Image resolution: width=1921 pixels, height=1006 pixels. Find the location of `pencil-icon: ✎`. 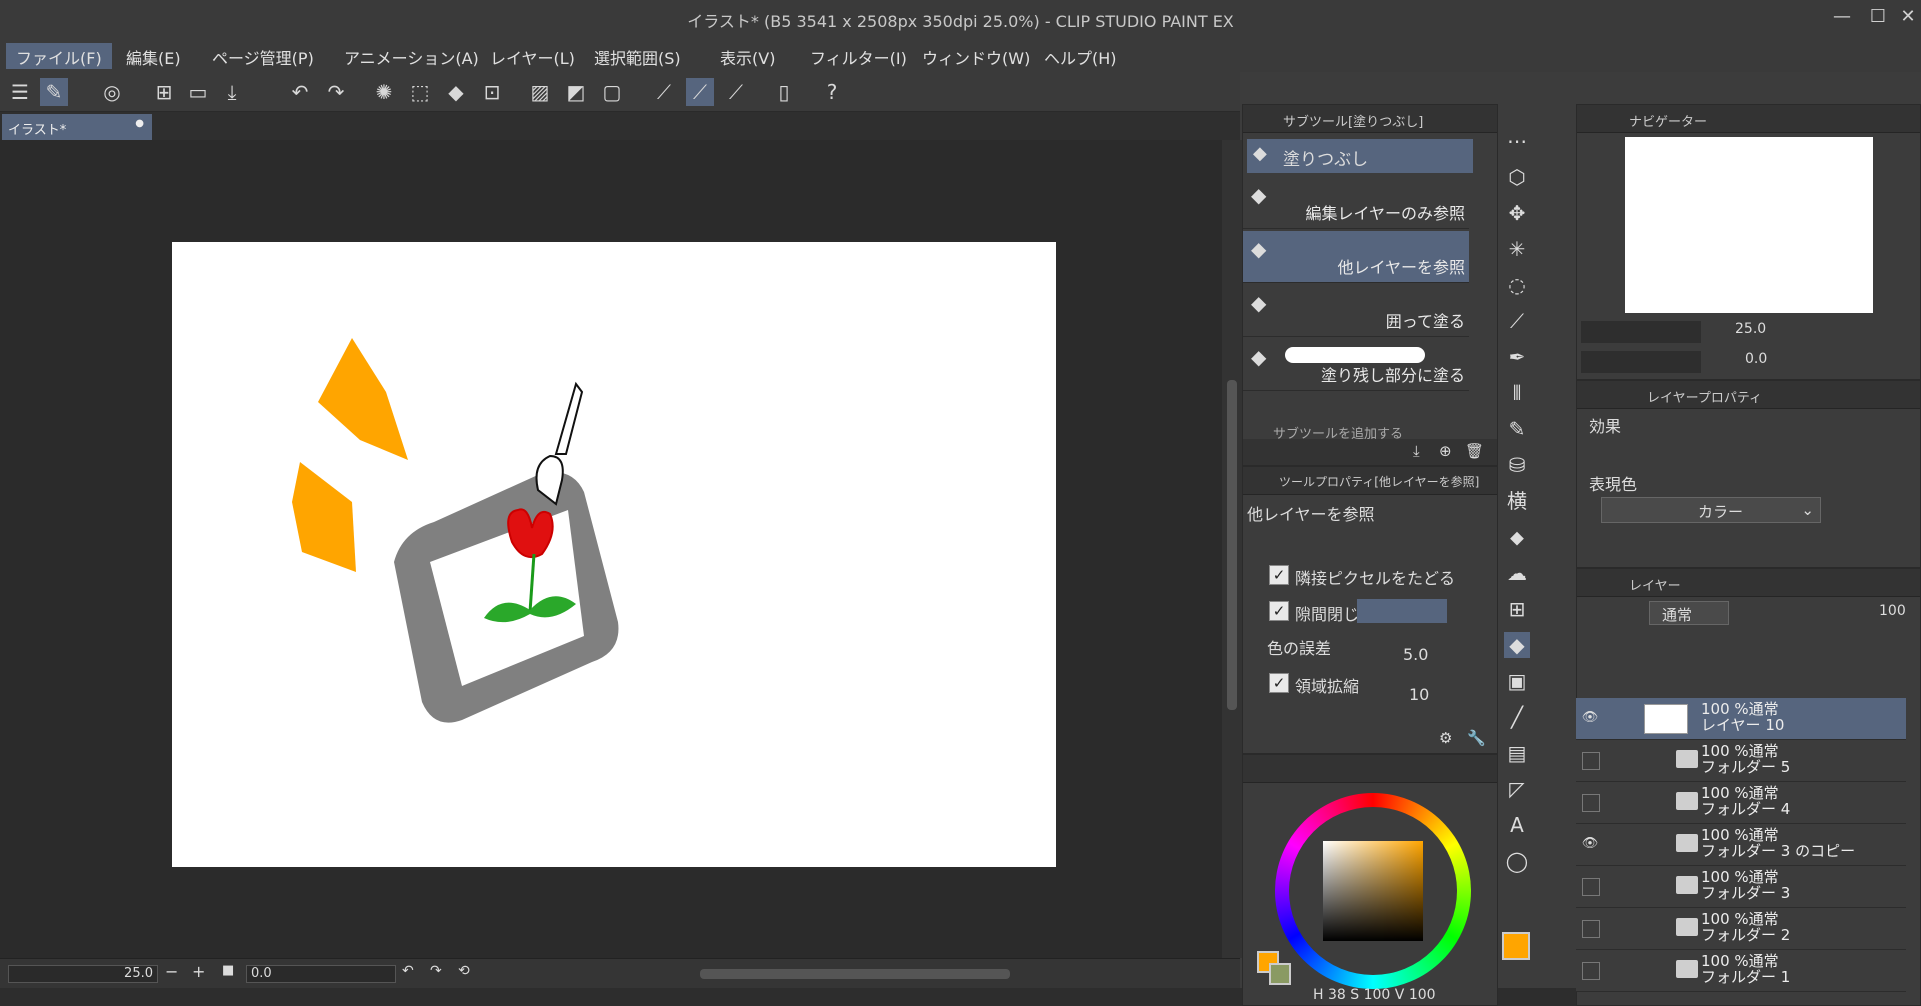

pencil-icon: ✎ is located at coordinates (1517, 429).